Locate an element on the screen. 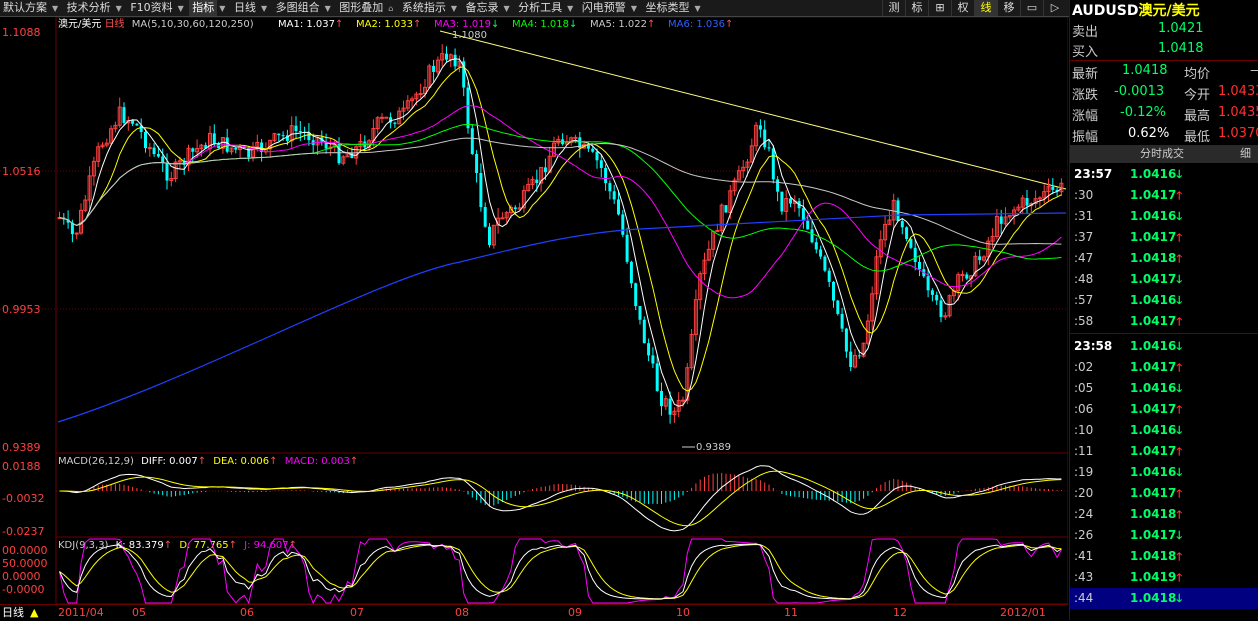 The height and width of the screenshot is (621, 1258). toolbar-overlay: 图形叠加 is located at coordinates (361, 8).